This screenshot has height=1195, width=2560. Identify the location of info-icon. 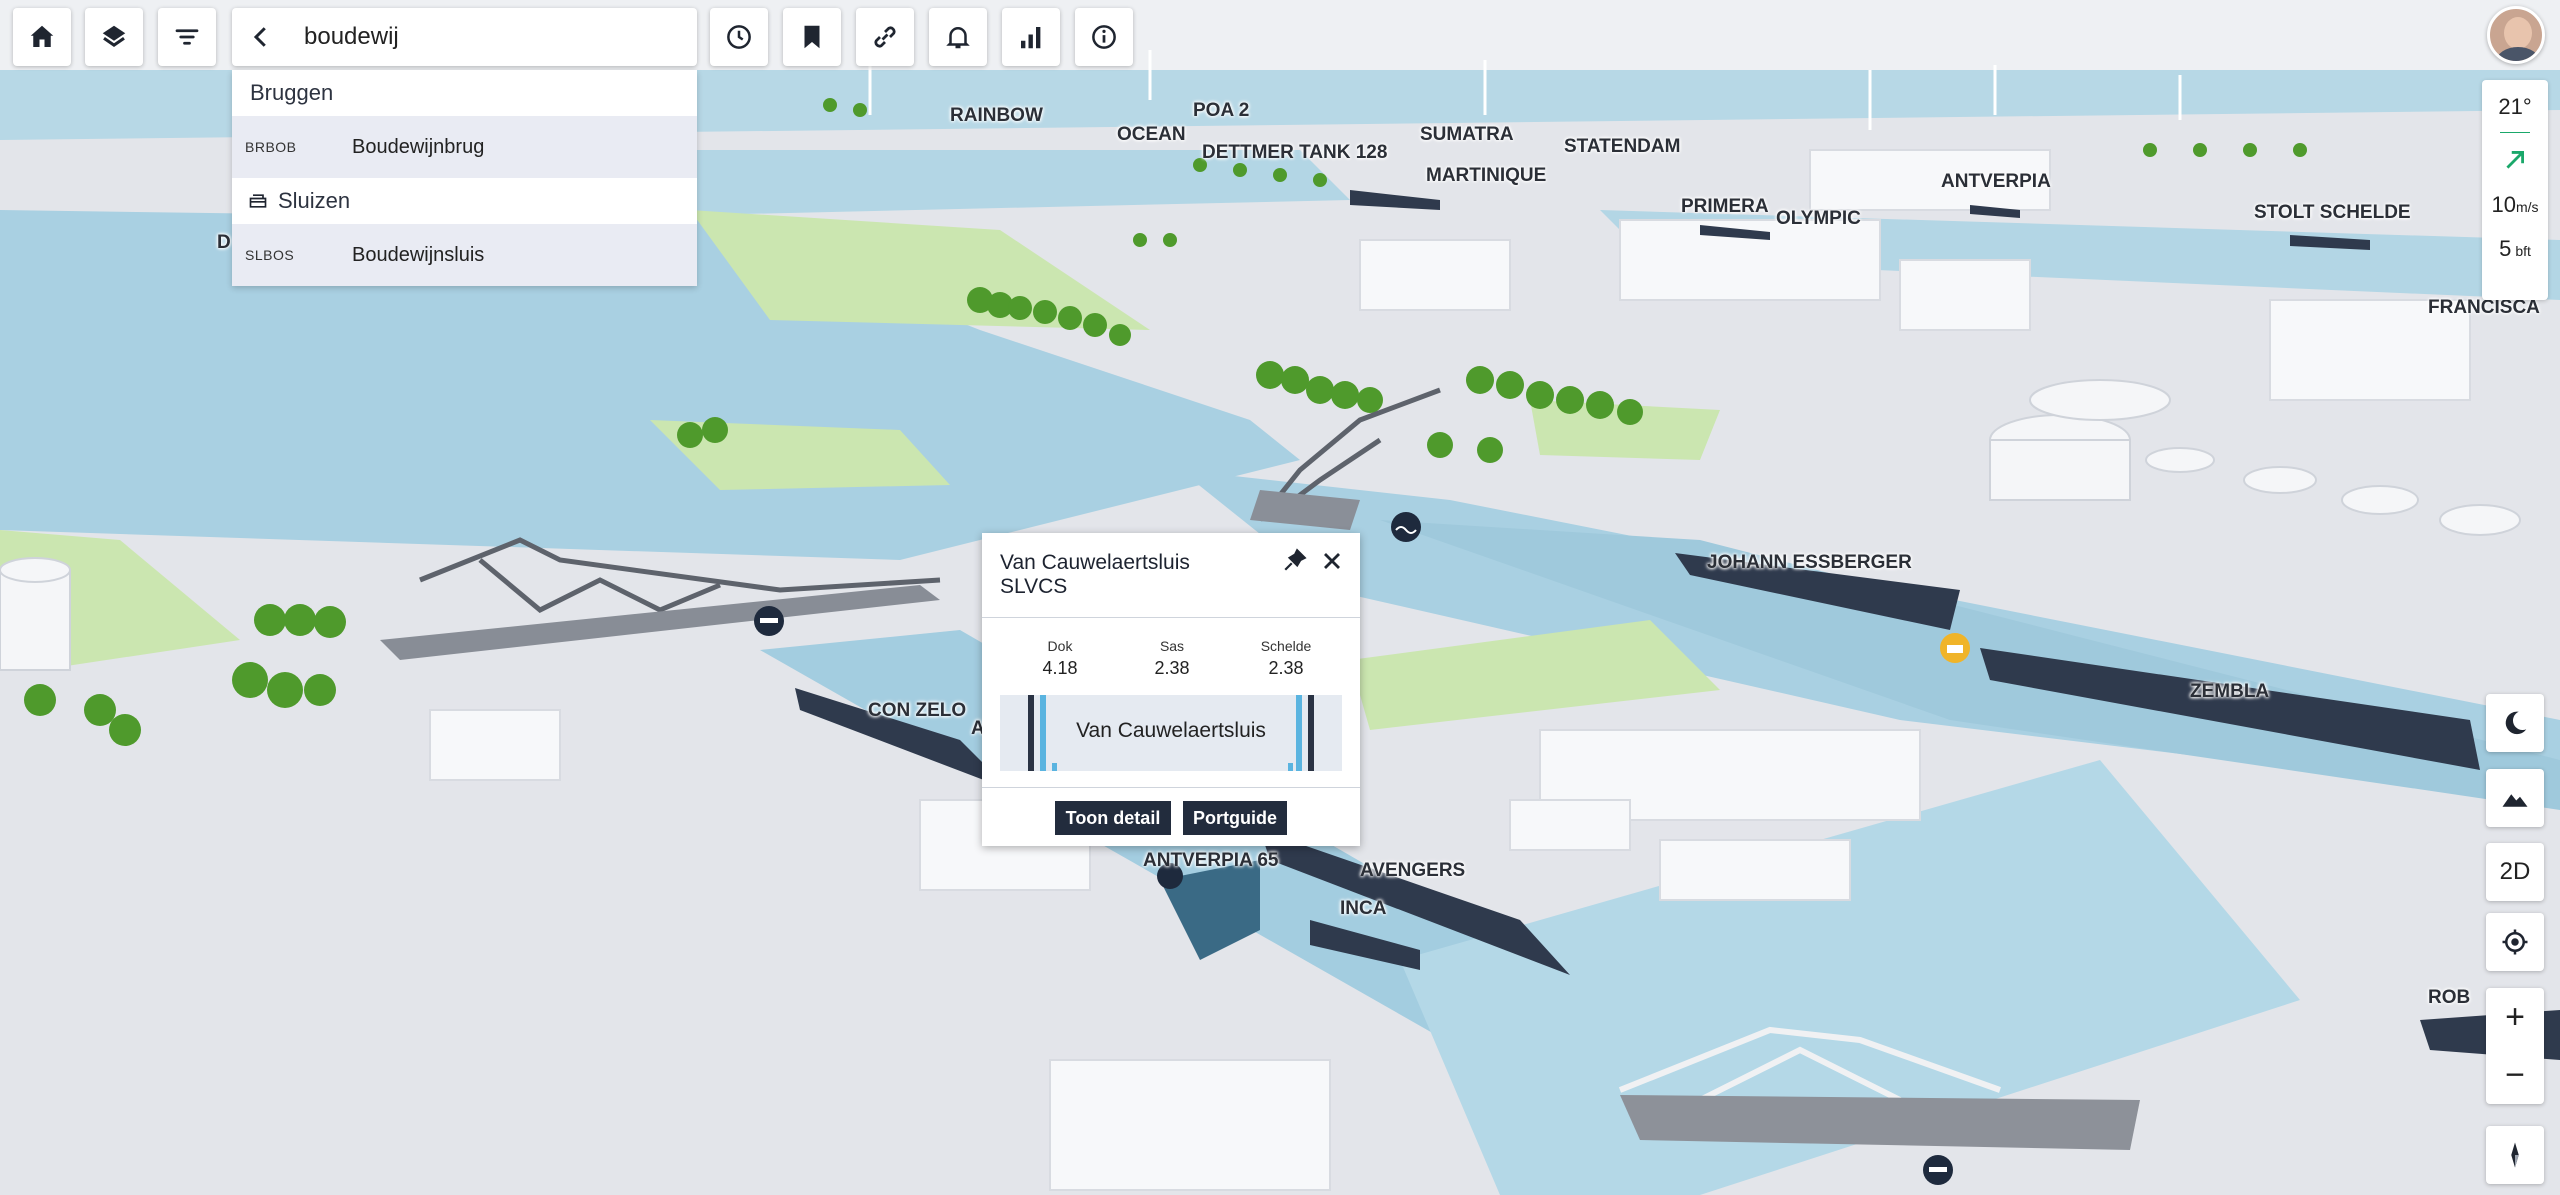
(1104, 37).